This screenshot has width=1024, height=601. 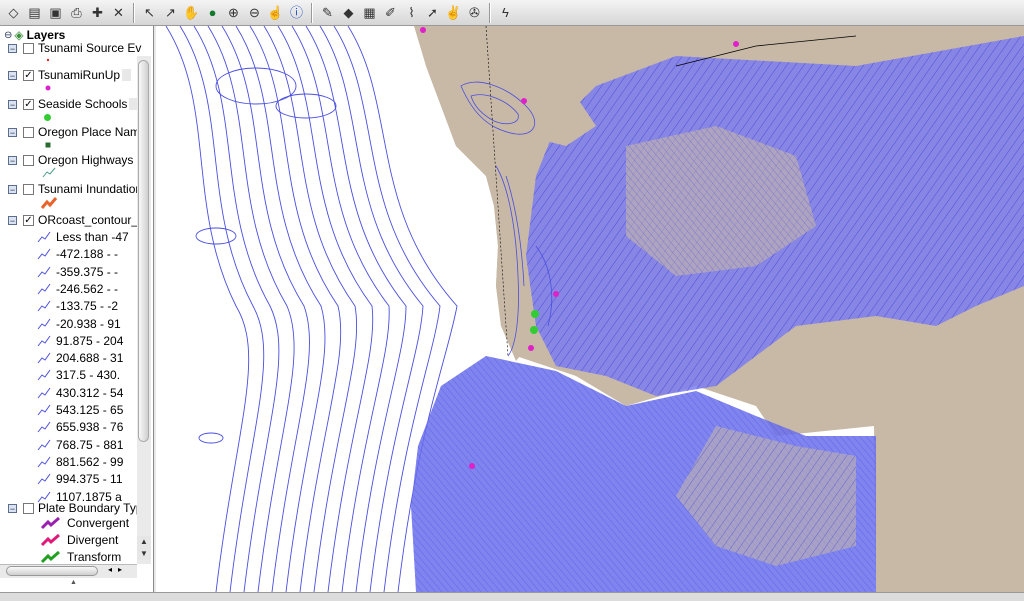 I want to click on layers-vertical-scrollbar, so click(x=144, y=310).